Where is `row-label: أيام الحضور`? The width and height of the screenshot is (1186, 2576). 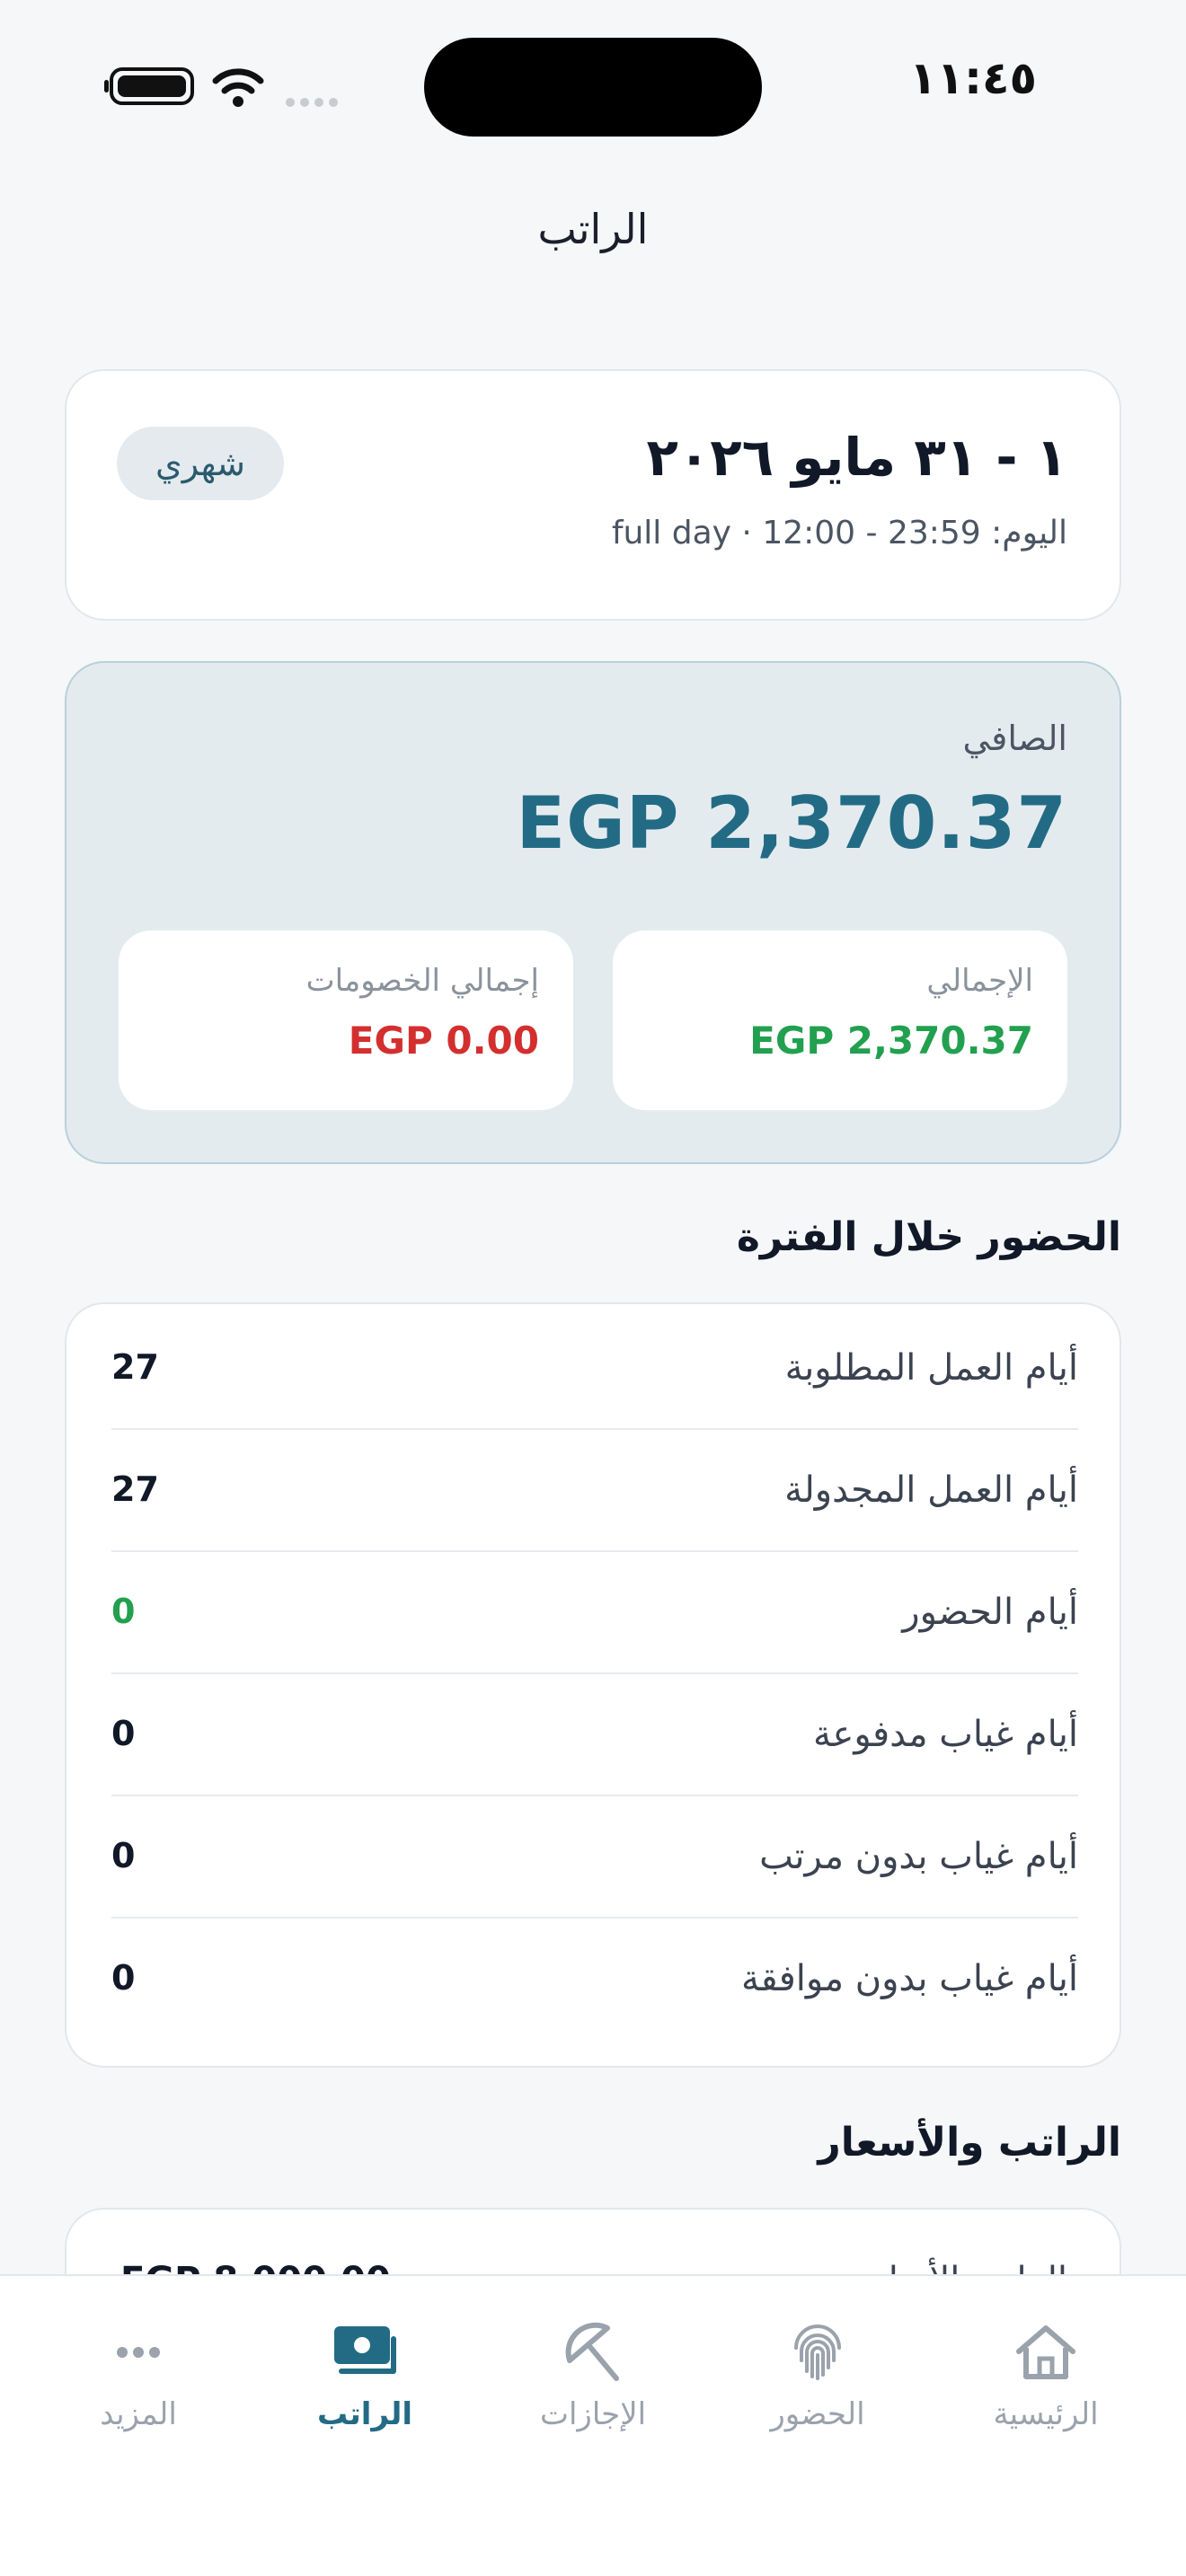
row-label: أيام الحضور is located at coordinates (990, 1612).